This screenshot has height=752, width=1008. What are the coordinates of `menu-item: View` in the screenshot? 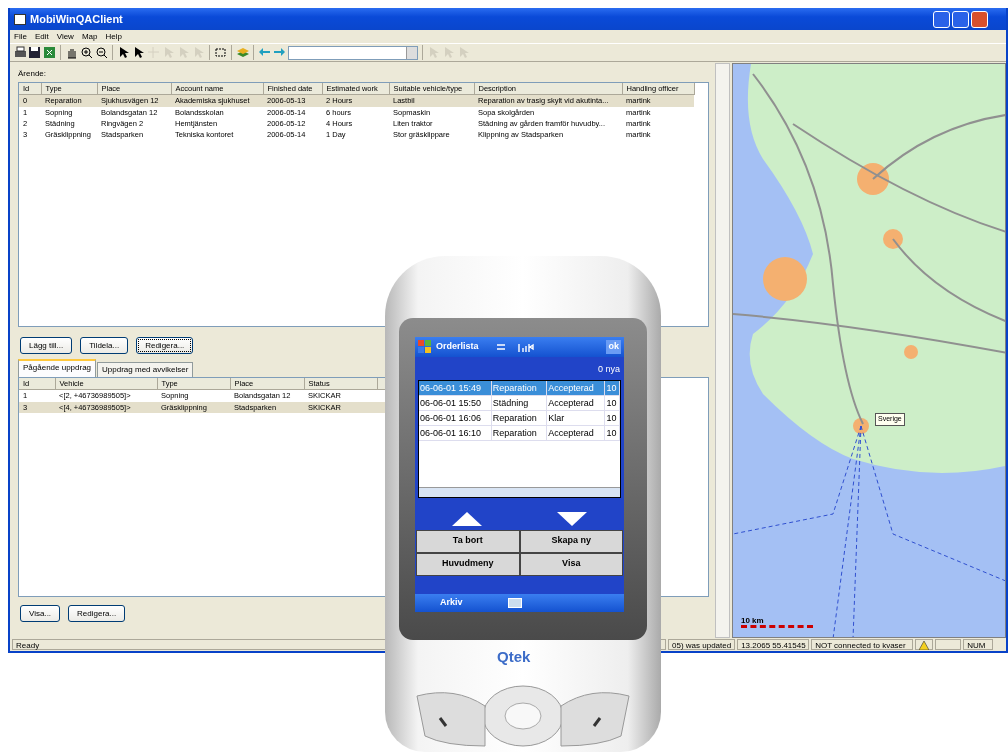 It's located at (65, 36).